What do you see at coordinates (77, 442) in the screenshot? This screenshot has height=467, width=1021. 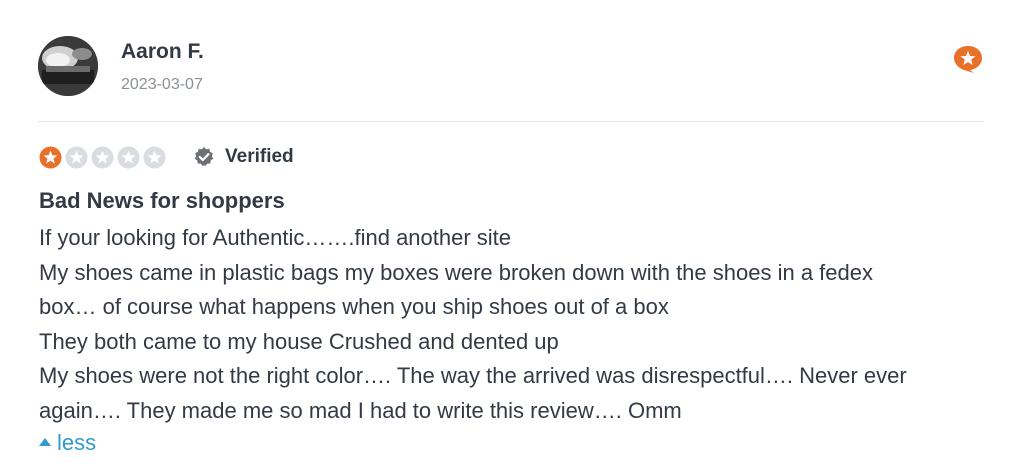 I see `show-less-label: less` at bounding box center [77, 442].